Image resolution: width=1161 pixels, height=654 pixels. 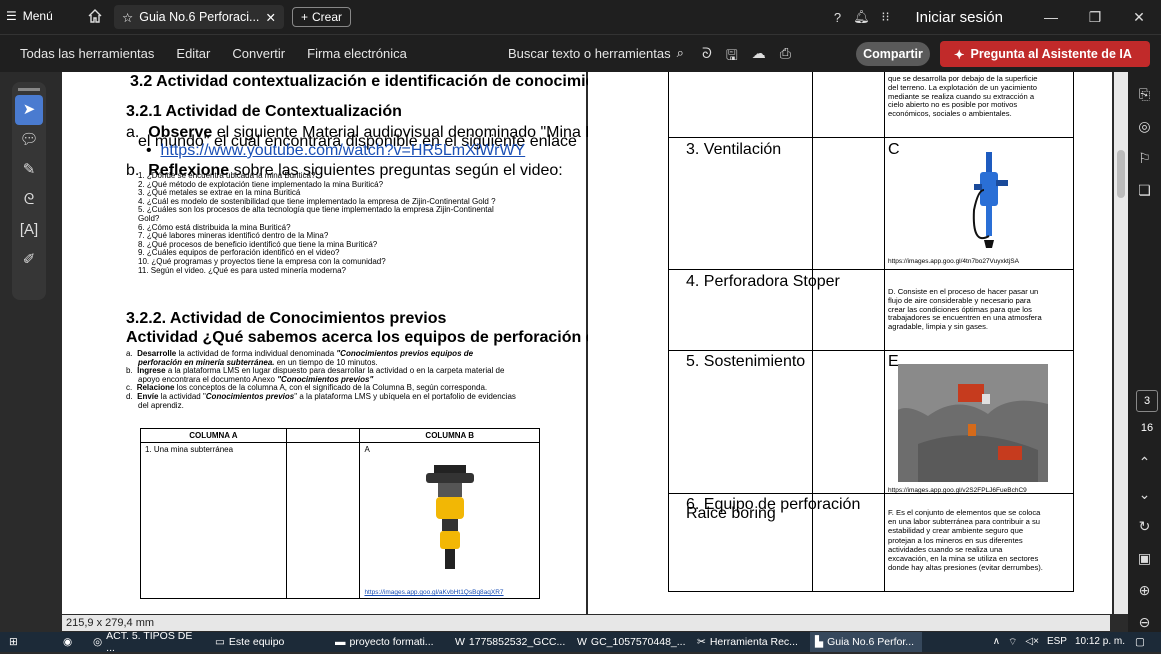 I want to click on vertical-scrollbar, so click(x=1121, y=343).